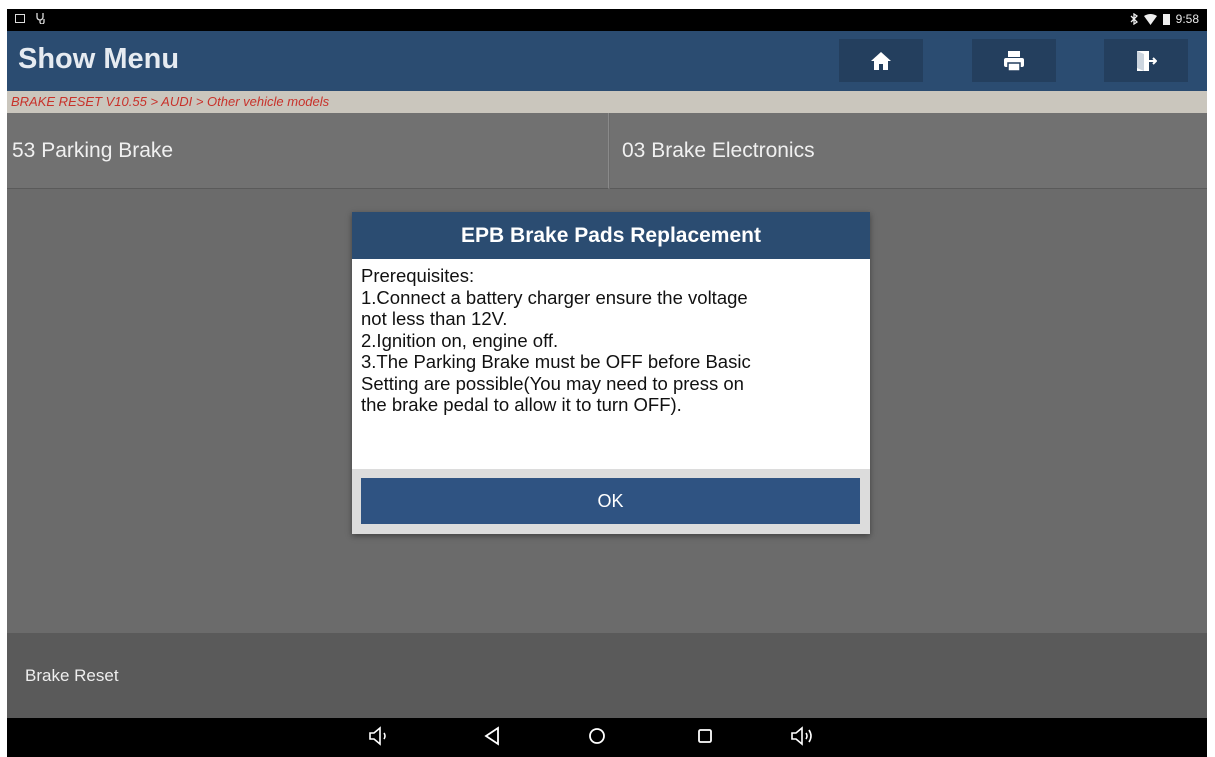 The height and width of the screenshot is (757, 1215). I want to click on volume-down-icon, so click(379, 736).